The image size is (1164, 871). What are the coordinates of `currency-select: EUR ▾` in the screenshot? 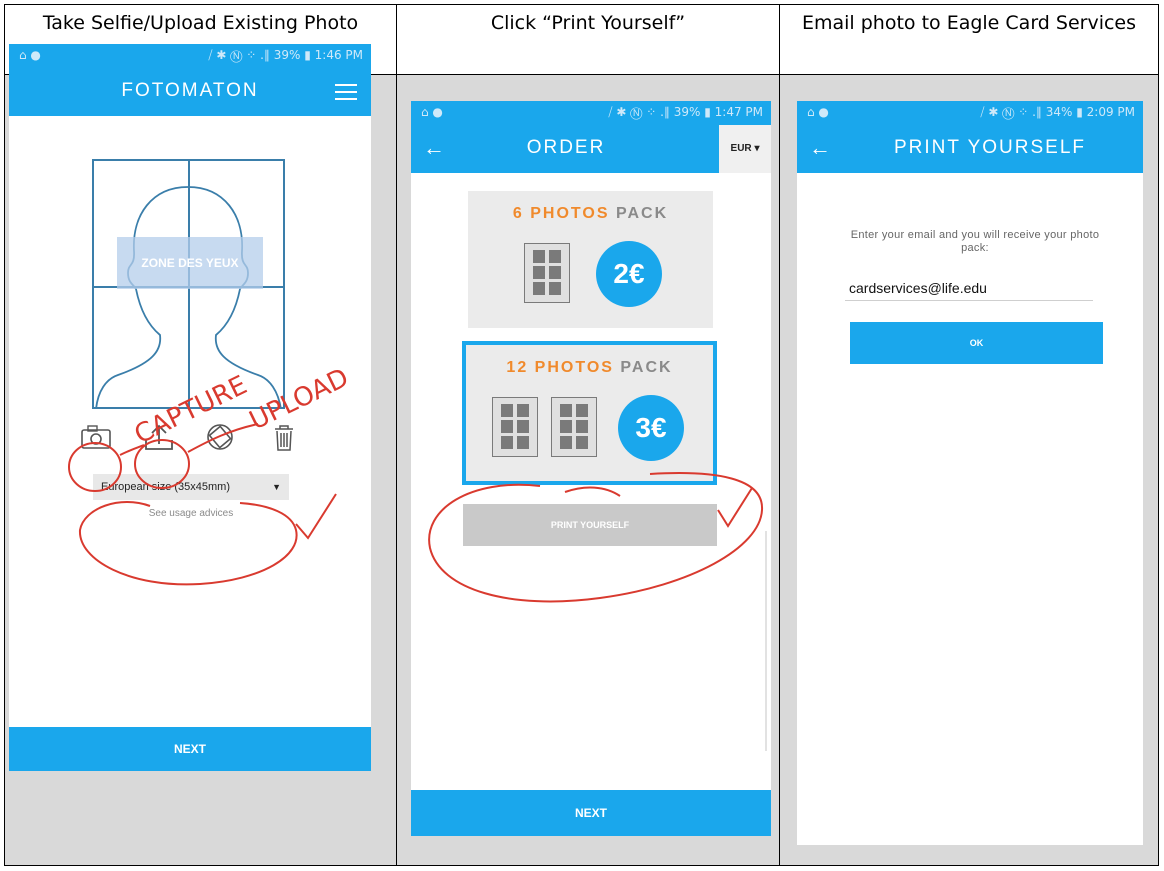 It's located at (745, 149).